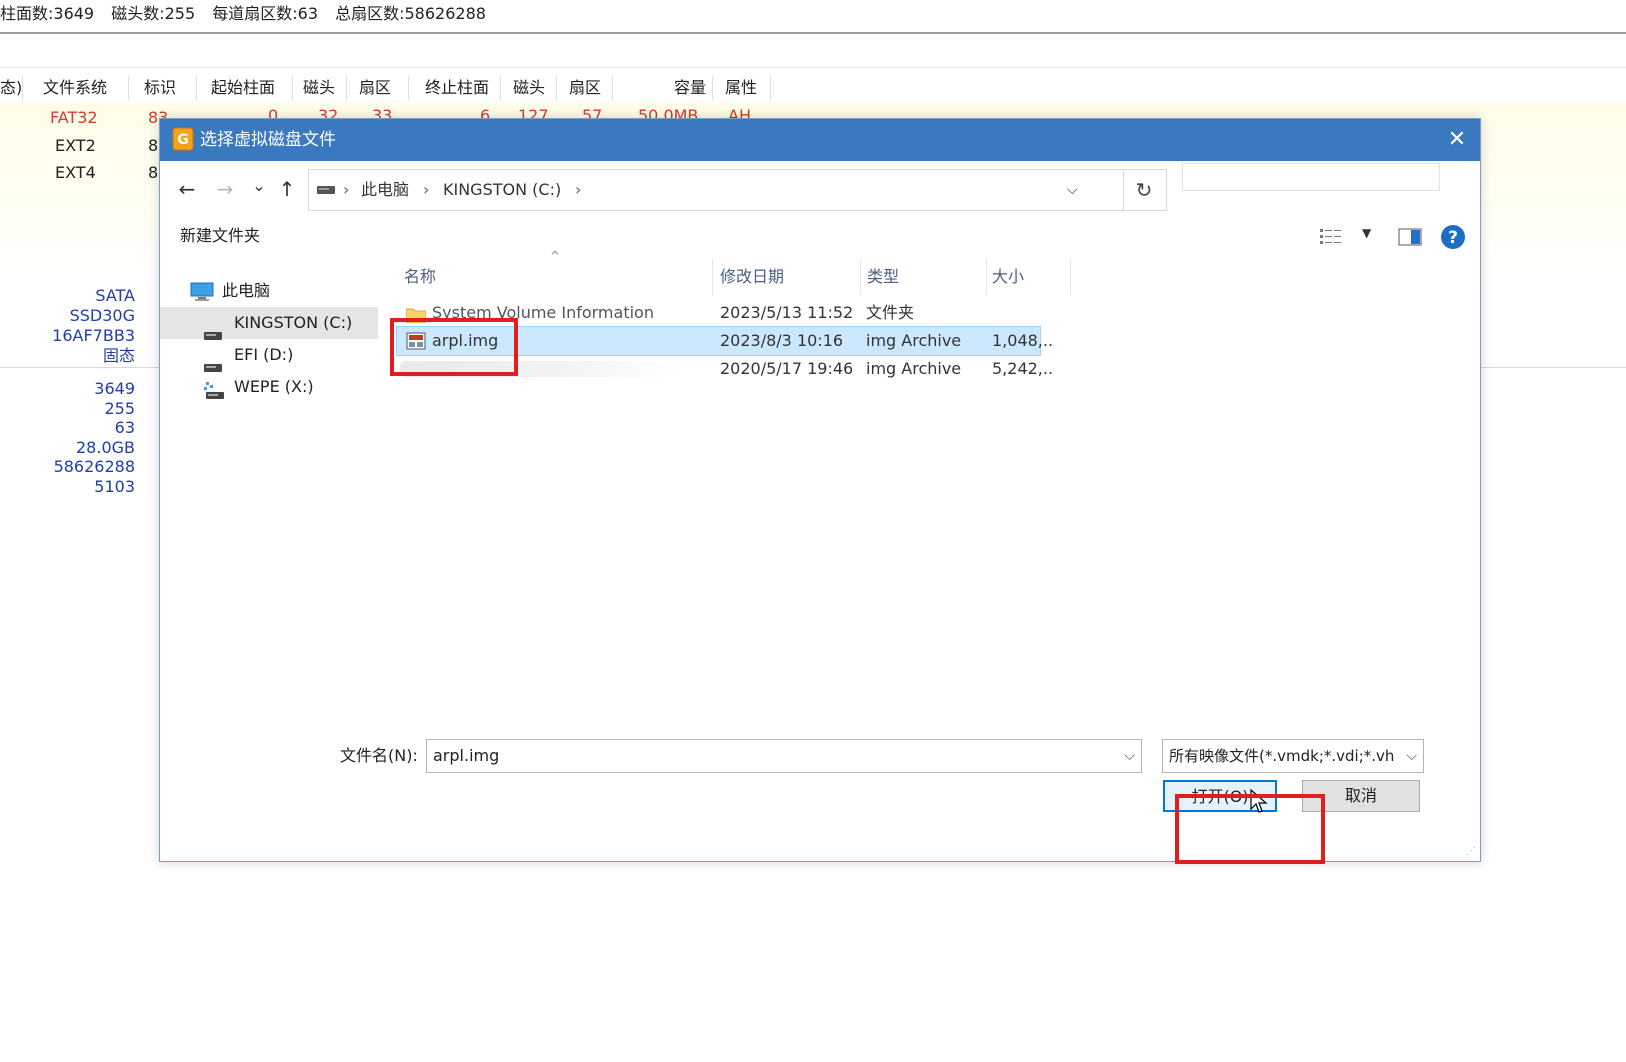  I want to click on back-arrow-icon: ←, so click(187, 189).